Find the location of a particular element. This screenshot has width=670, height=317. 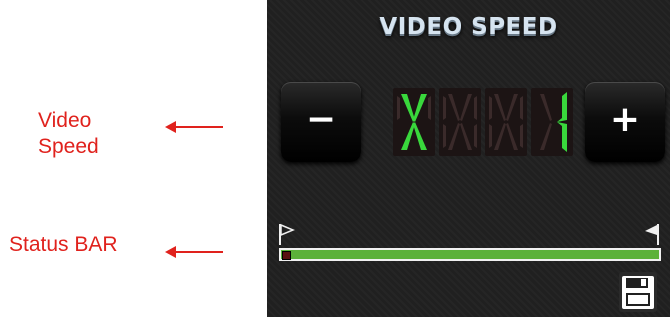

video-speed-arrow-icon is located at coordinates (194, 127).